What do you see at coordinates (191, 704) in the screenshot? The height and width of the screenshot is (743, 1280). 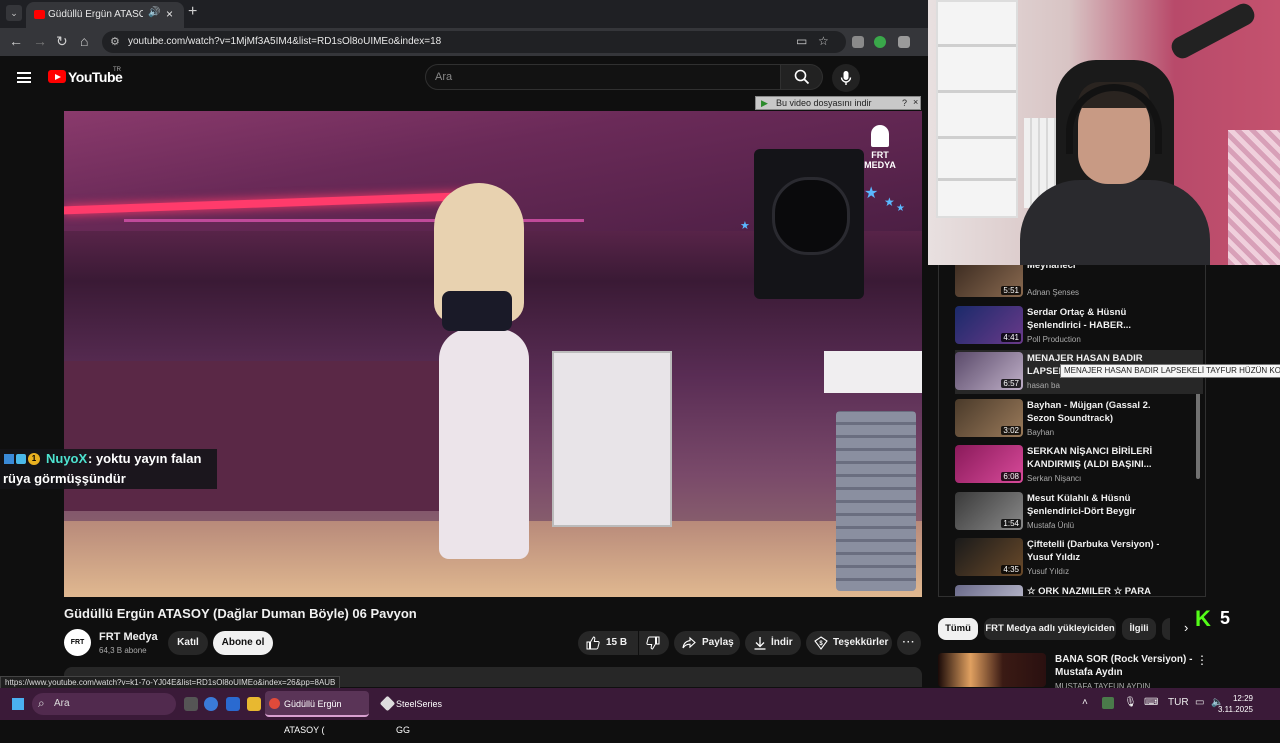 I see `task-view-icon` at bounding box center [191, 704].